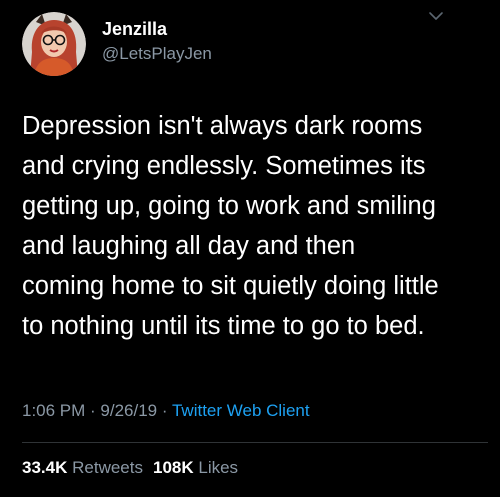 This screenshot has width=500, height=497. What do you see at coordinates (157, 29) in the screenshot?
I see `display-name: Jenzilla` at bounding box center [157, 29].